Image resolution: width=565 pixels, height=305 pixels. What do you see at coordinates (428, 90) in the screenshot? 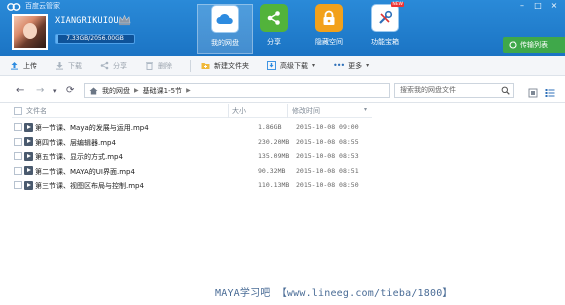
I see `search-placeholder: 搜索我的网盘文件` at bounding box center [428, 90].